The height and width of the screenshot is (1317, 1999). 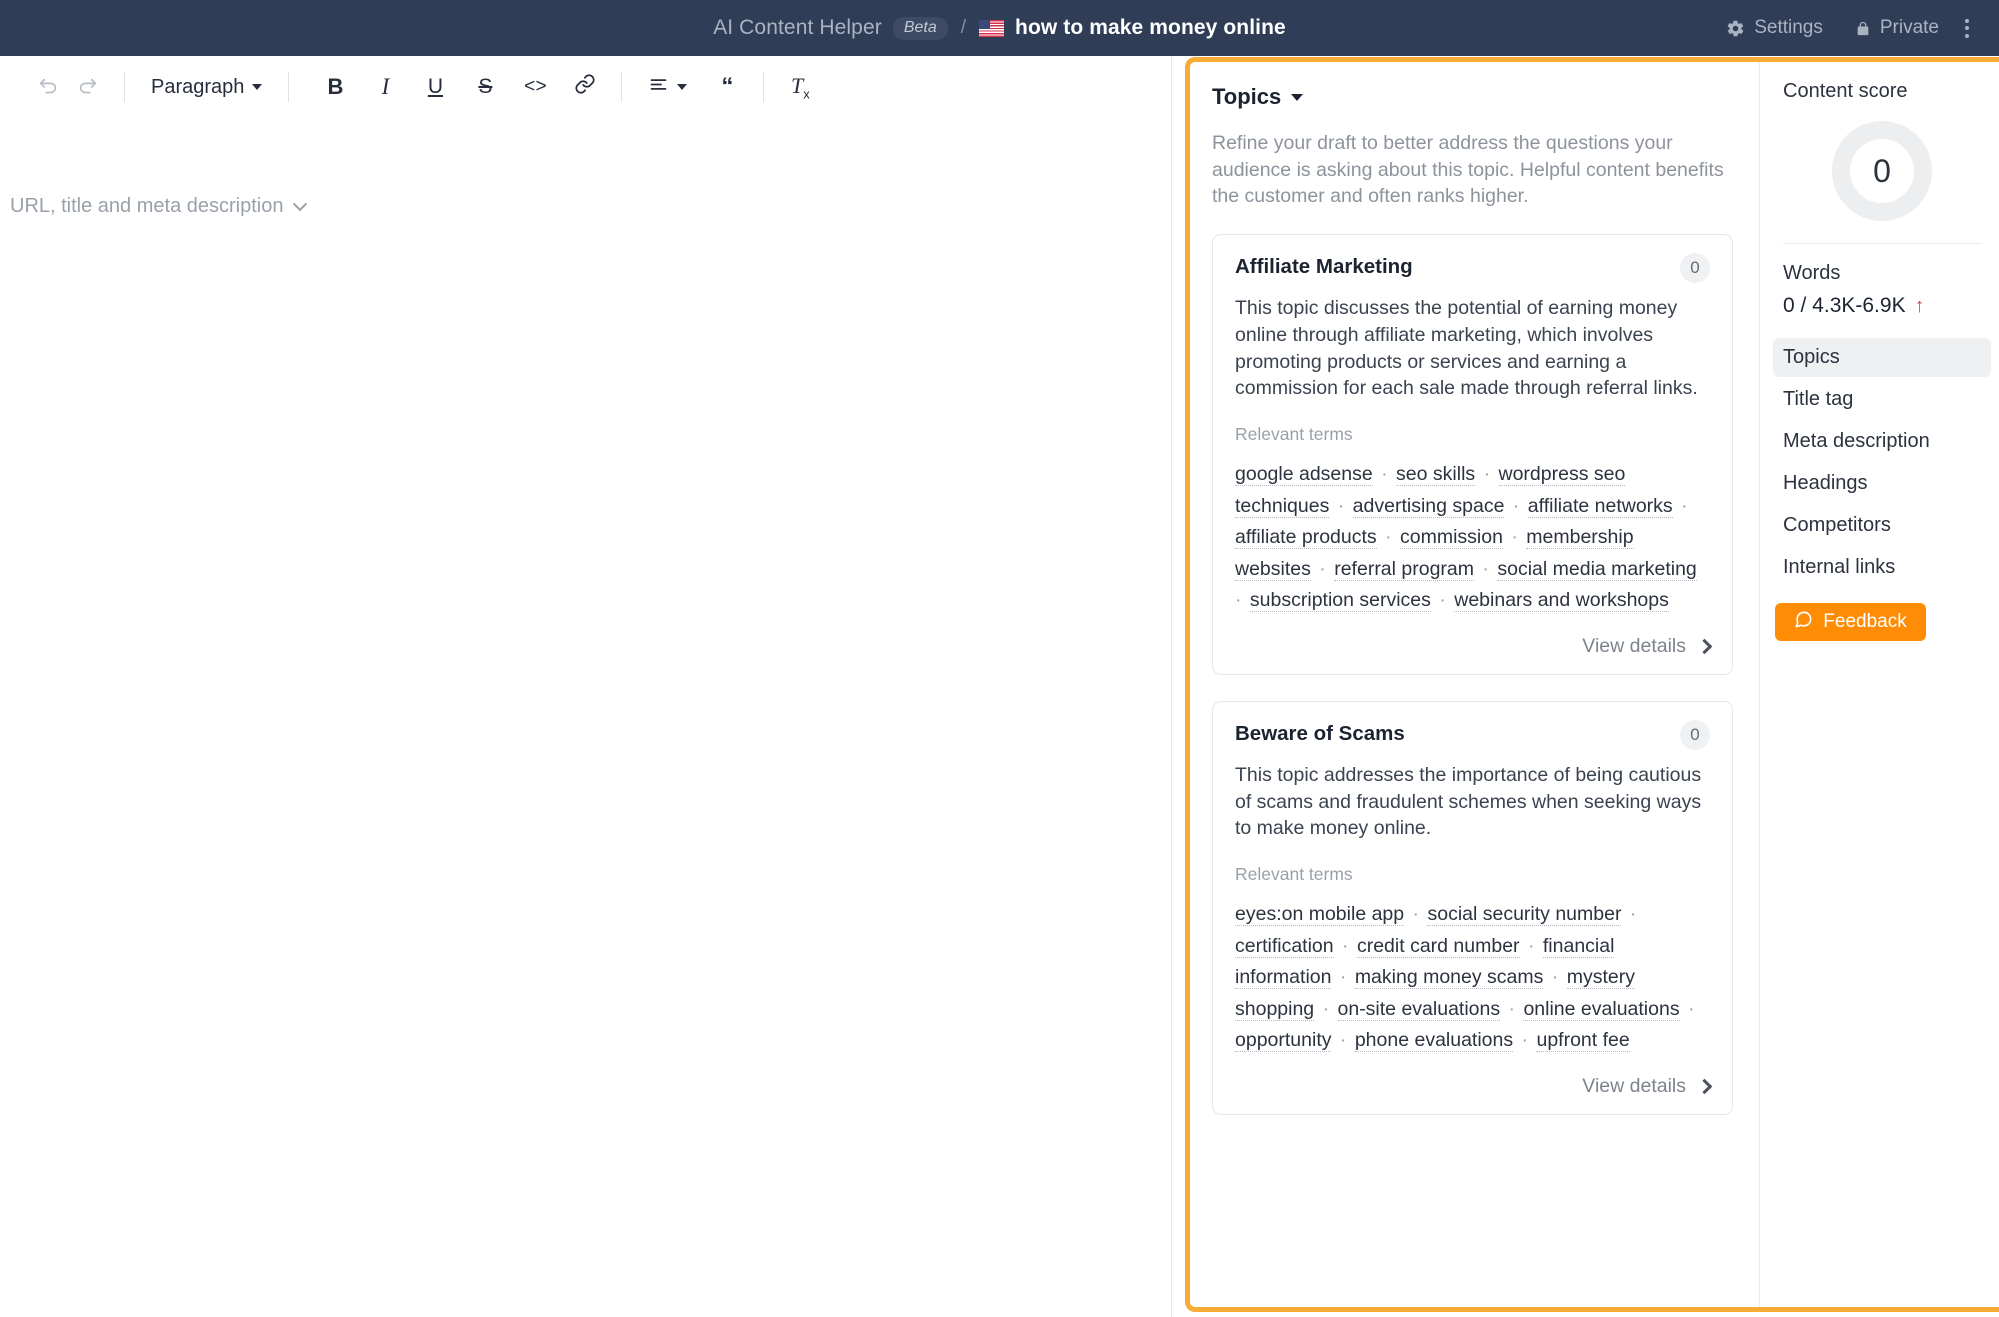 I want to click on topics-dropdown: Topics, so click(x=1472, y=97).